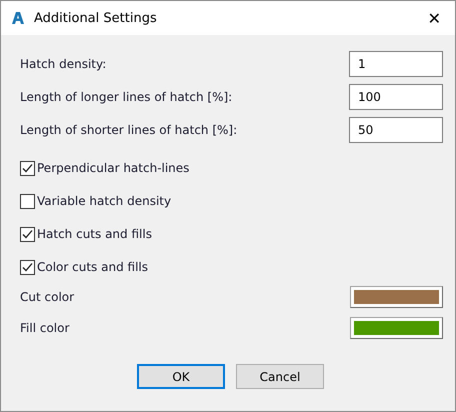  I want to click on close-button: ✕, so click(434, 18).